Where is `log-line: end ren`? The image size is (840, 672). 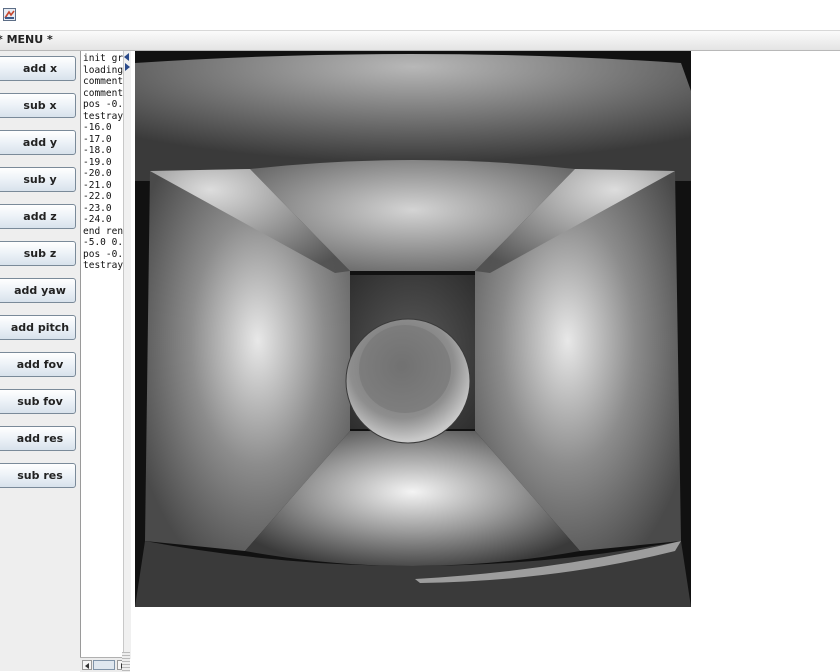
log-line: end ren is located at coordinates (103, 231).